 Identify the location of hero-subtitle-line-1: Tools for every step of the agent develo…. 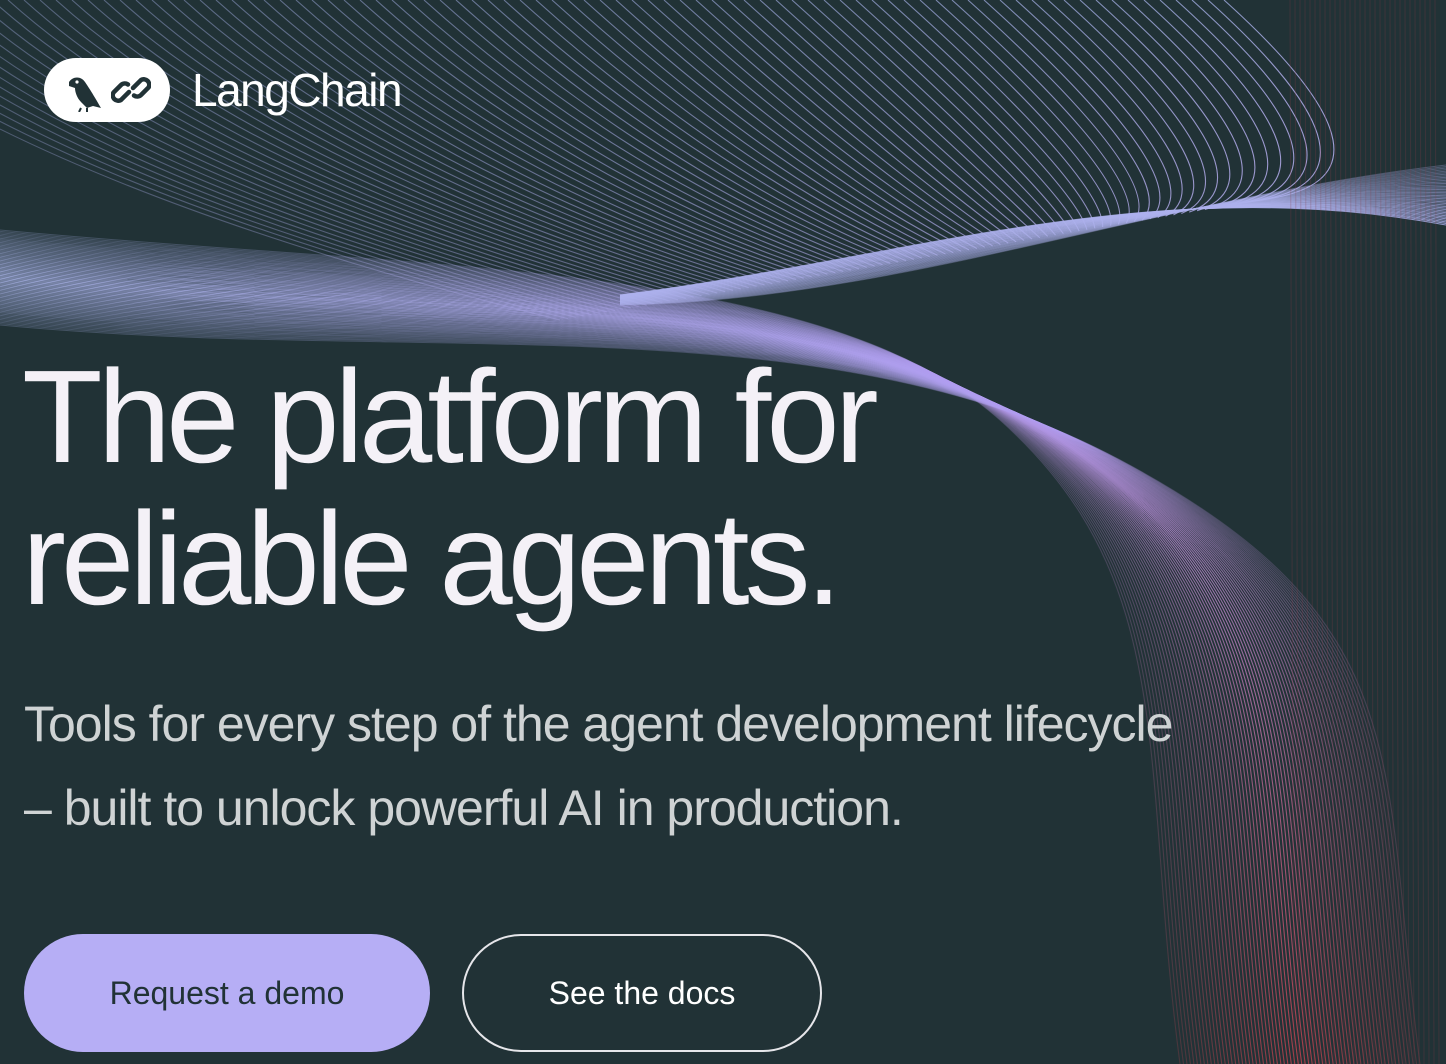
(598, 724).